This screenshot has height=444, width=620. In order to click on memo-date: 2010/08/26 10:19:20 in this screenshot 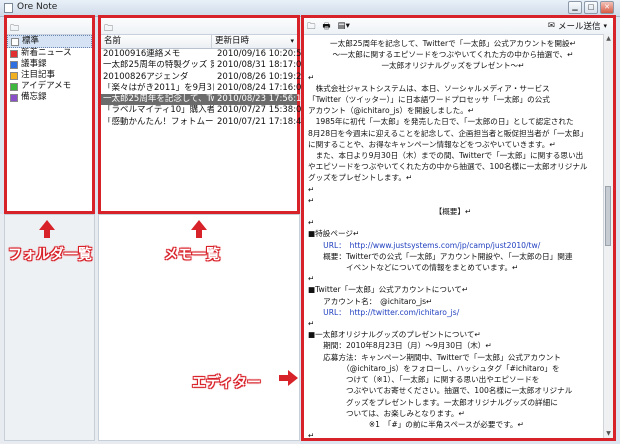, I will do `click(262, 76)`.